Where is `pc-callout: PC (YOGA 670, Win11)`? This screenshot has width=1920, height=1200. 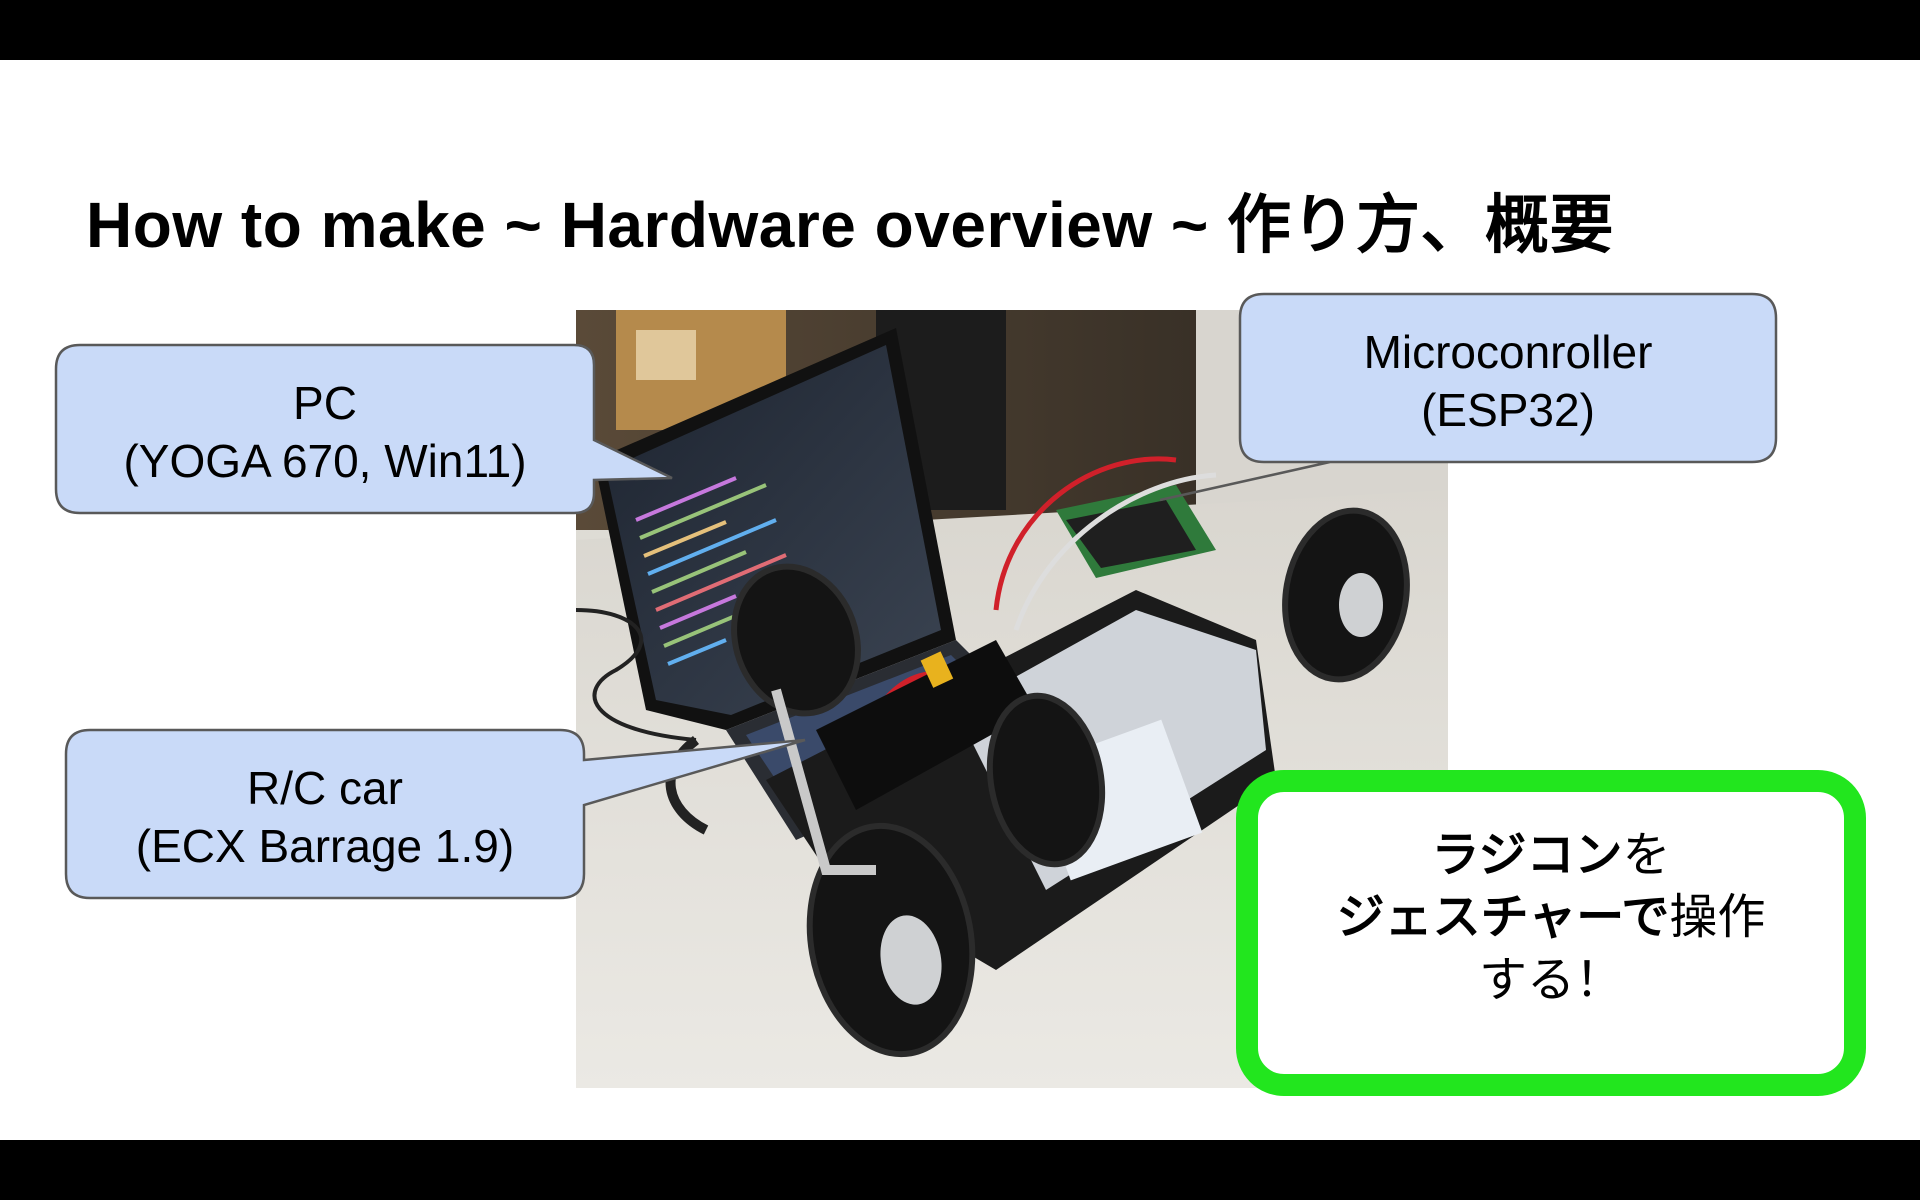
pc-callout: PC (YOGA 670, Win11) is located at coordinates (325, 432).